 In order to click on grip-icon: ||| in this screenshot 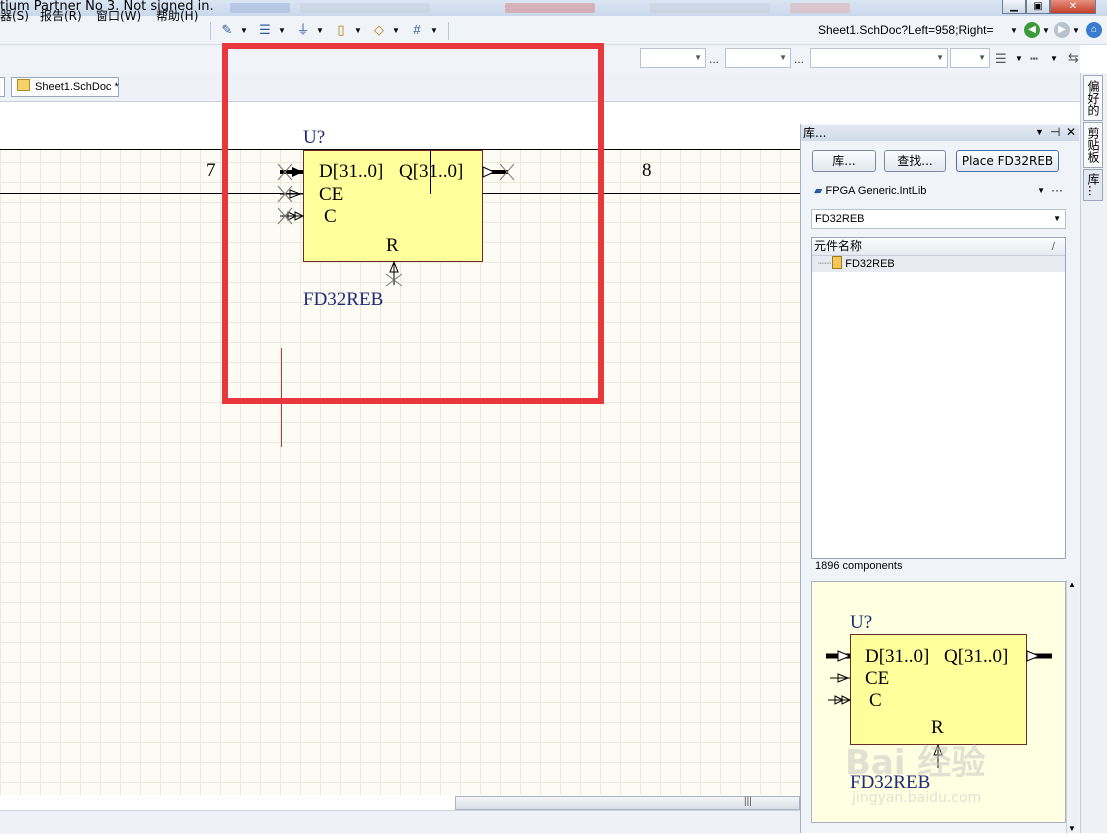, I will do `click(748, 801)`.